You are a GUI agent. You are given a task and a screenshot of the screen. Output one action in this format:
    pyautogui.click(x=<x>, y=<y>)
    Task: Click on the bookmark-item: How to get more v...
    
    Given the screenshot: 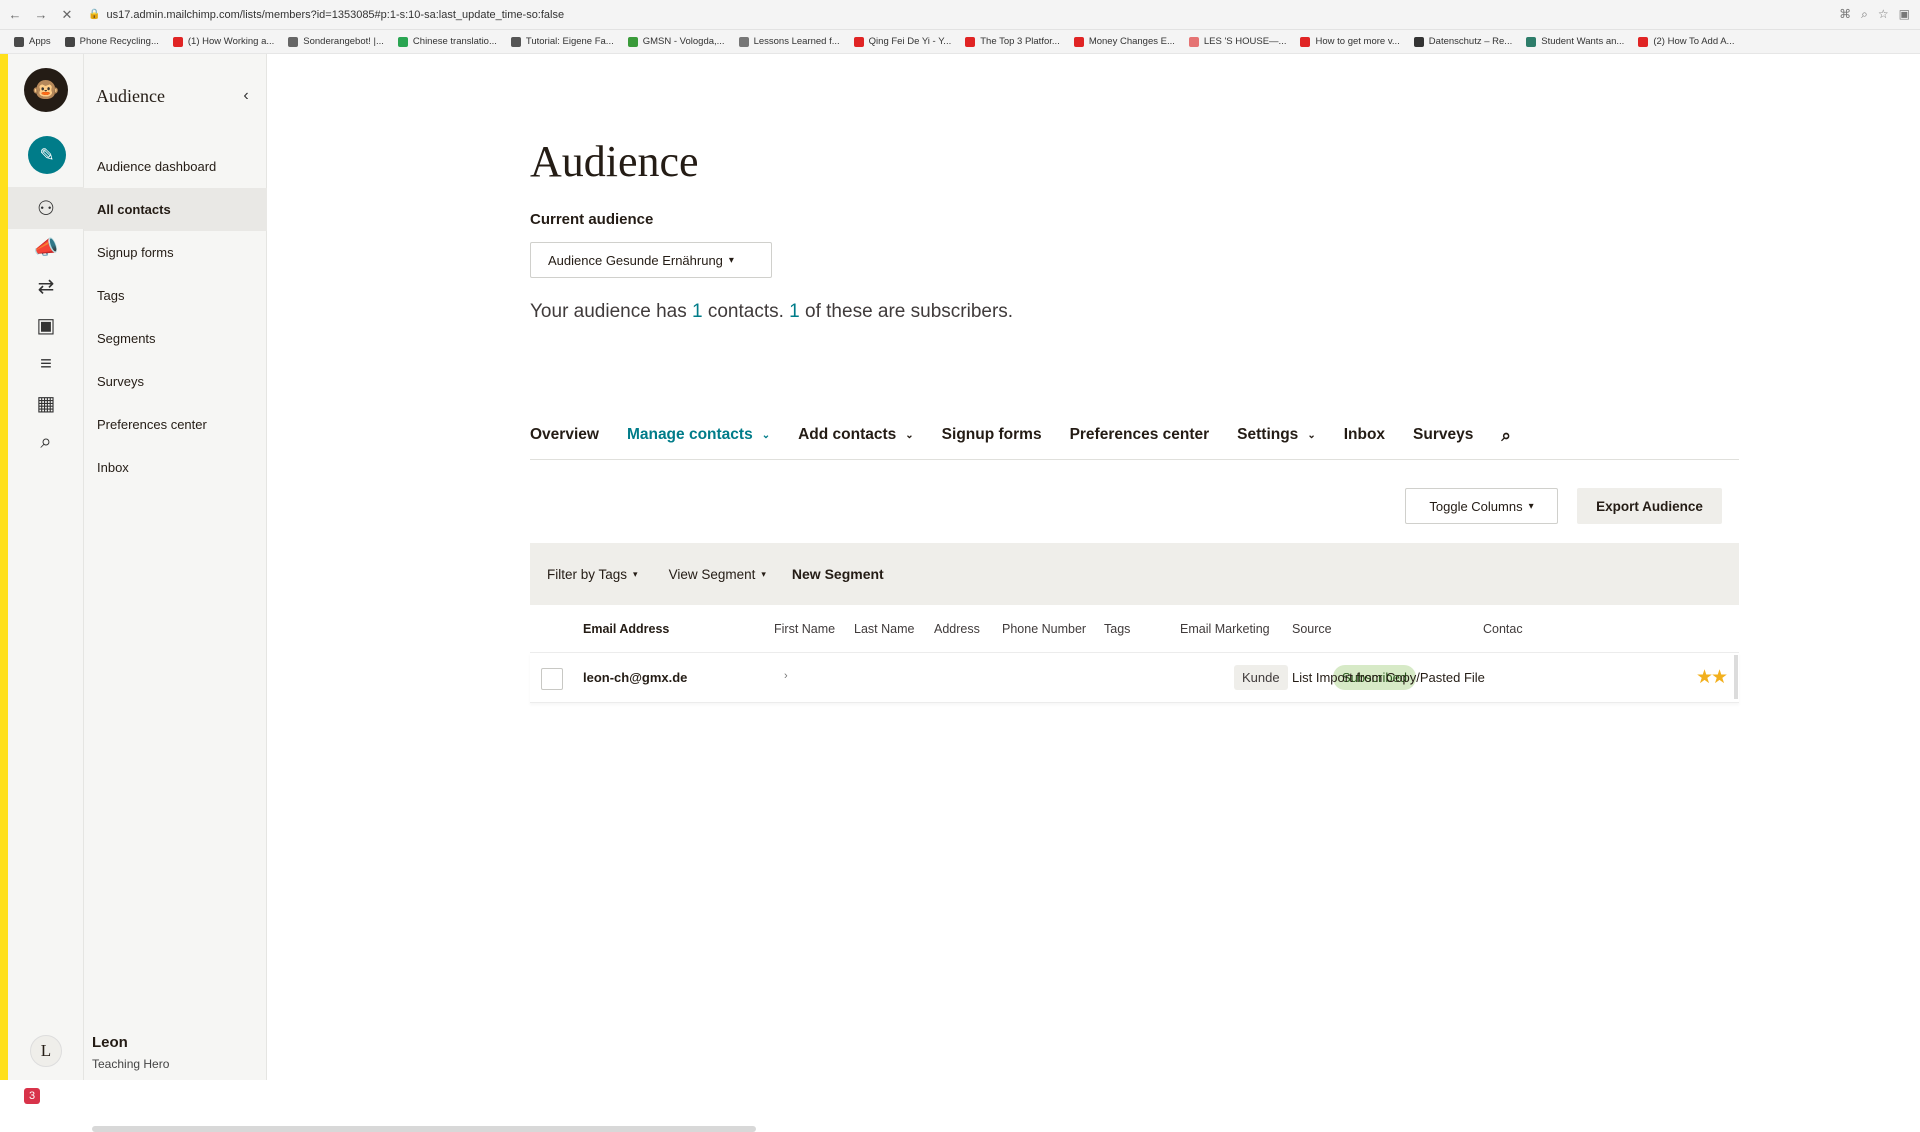 What is the action you would take?
    pyautogui.click(x=1350, y=41)
    